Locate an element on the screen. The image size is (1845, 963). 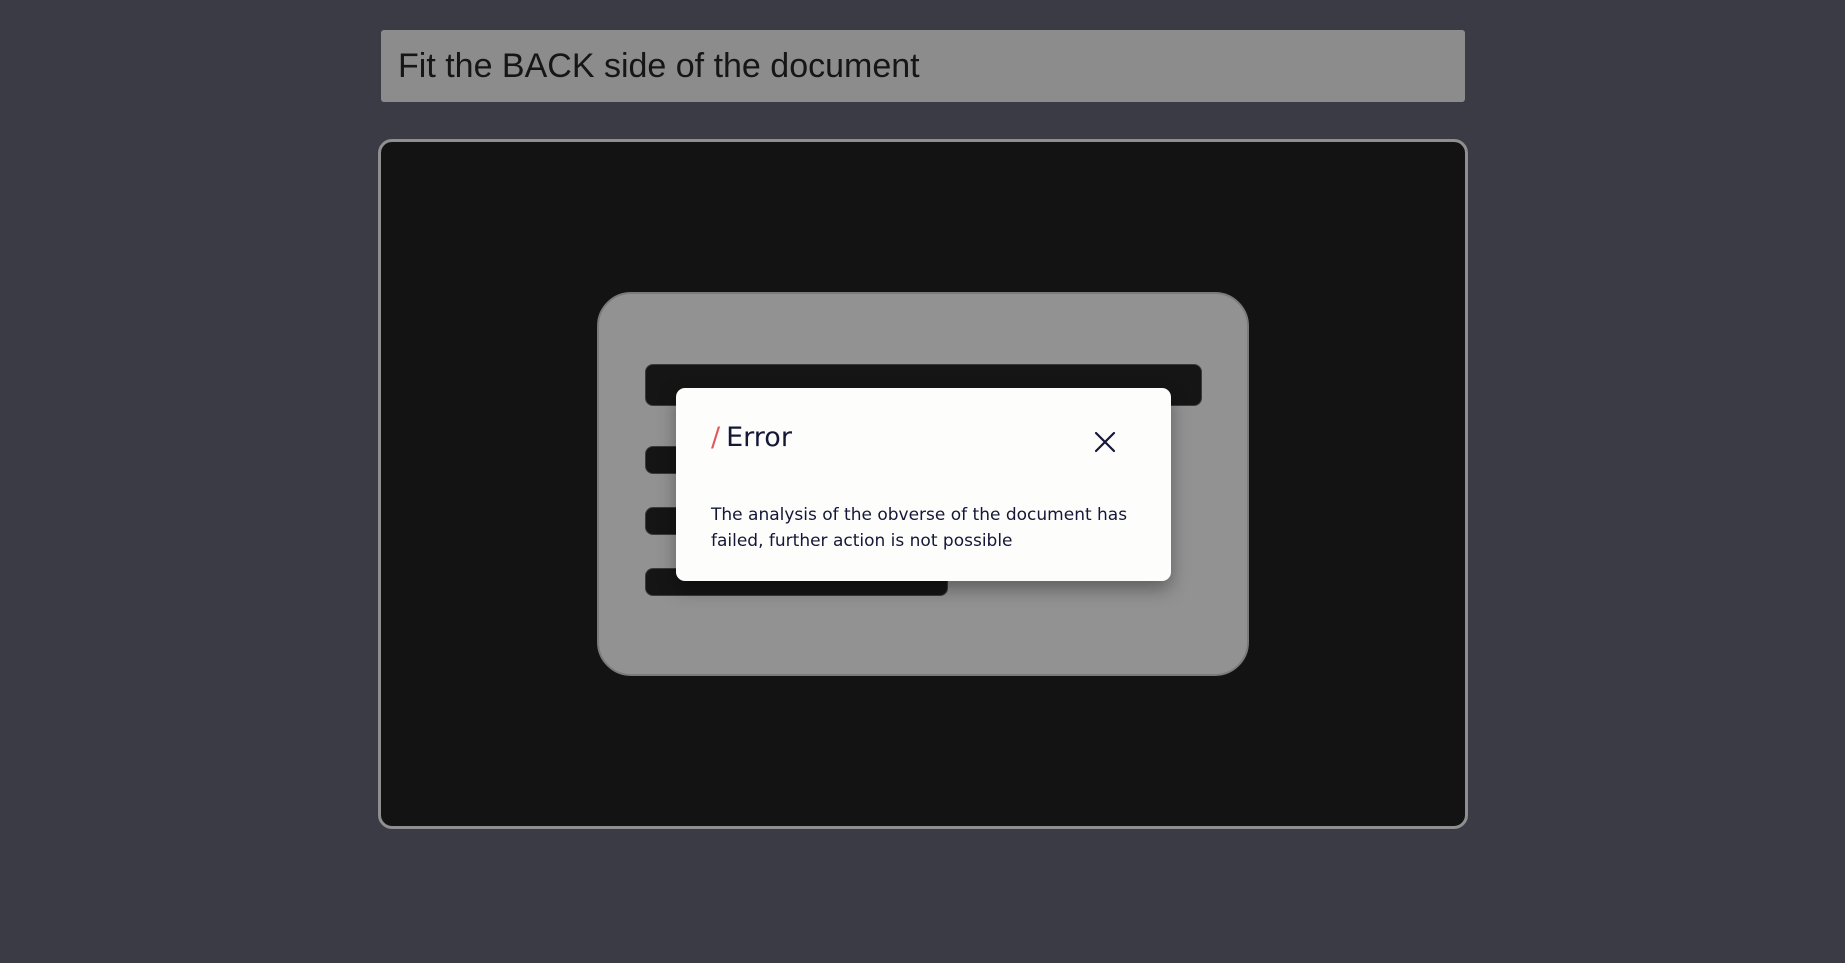
dialog-header: / Error is located at coordinates (751, 437).